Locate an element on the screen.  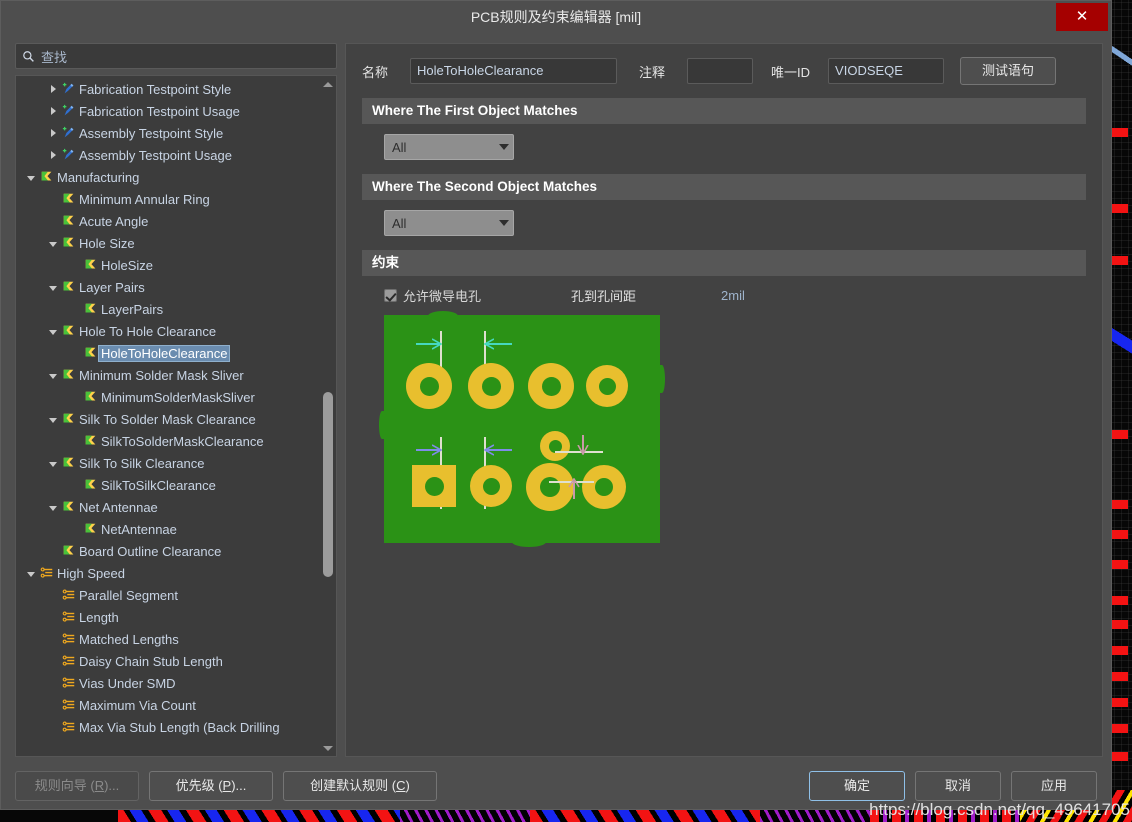
tree-item-fabrication-testpoint-usage: Fabrication Testpoint Usage is located at coordinates (167, 111).